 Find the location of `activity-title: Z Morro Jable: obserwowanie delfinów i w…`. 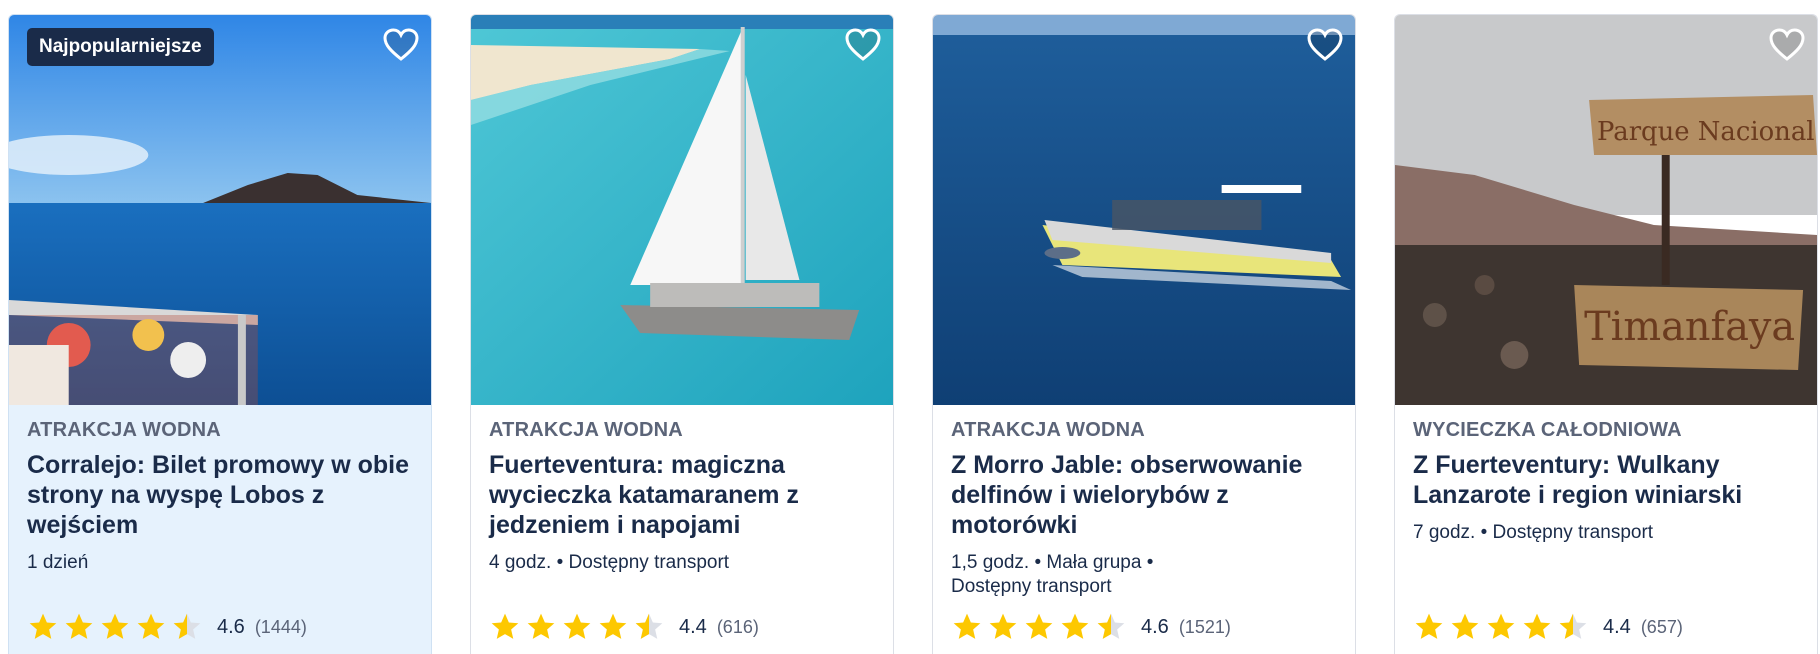

activity-title: Z Morro Jable: obserwowanie delfinów i w… is located at coordinates (1144, 495).